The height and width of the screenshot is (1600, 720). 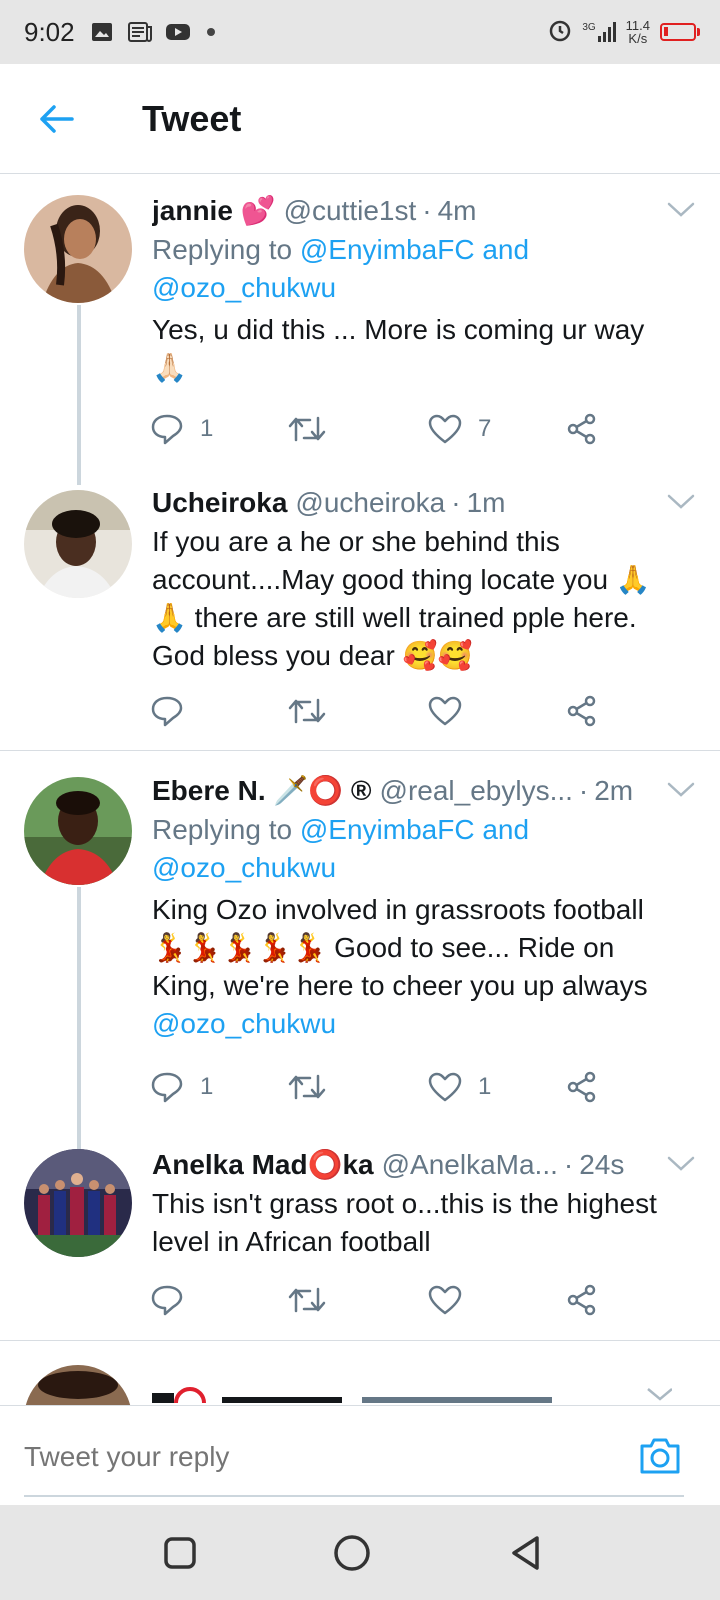 What do you see at coordinates (370, 503) in the screenshot?
I see `author-handle: @ucheiroka` at bounding box center [370, 503].